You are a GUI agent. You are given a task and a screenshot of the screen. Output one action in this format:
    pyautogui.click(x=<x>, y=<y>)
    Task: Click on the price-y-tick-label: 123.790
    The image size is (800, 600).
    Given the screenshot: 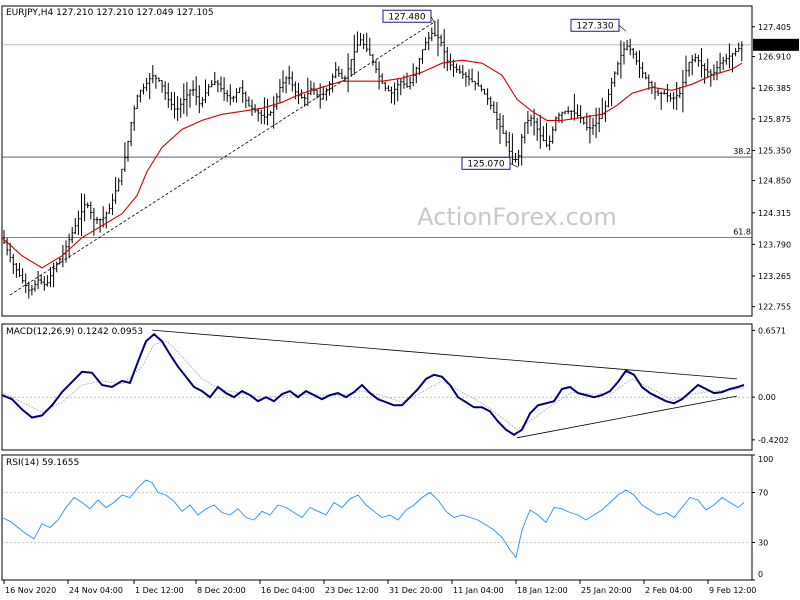 What is the action you would take?
    pyautogui.click(x=774, y=244)
    